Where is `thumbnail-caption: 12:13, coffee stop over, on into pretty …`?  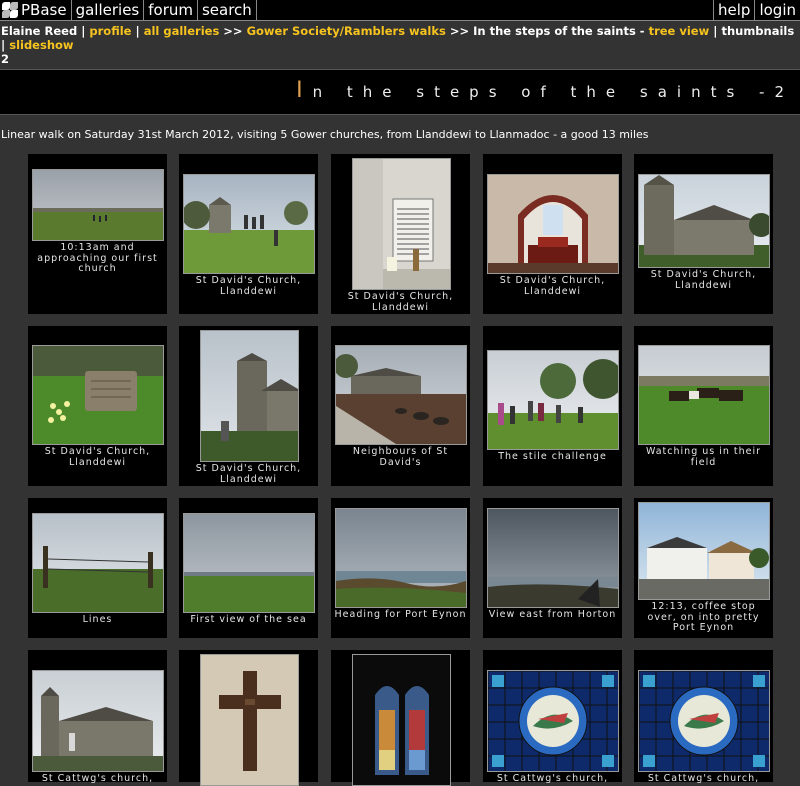
thumbnail-caption: 12:13, coffee stop over, on into pretty … is located at coordinates (703, 617).